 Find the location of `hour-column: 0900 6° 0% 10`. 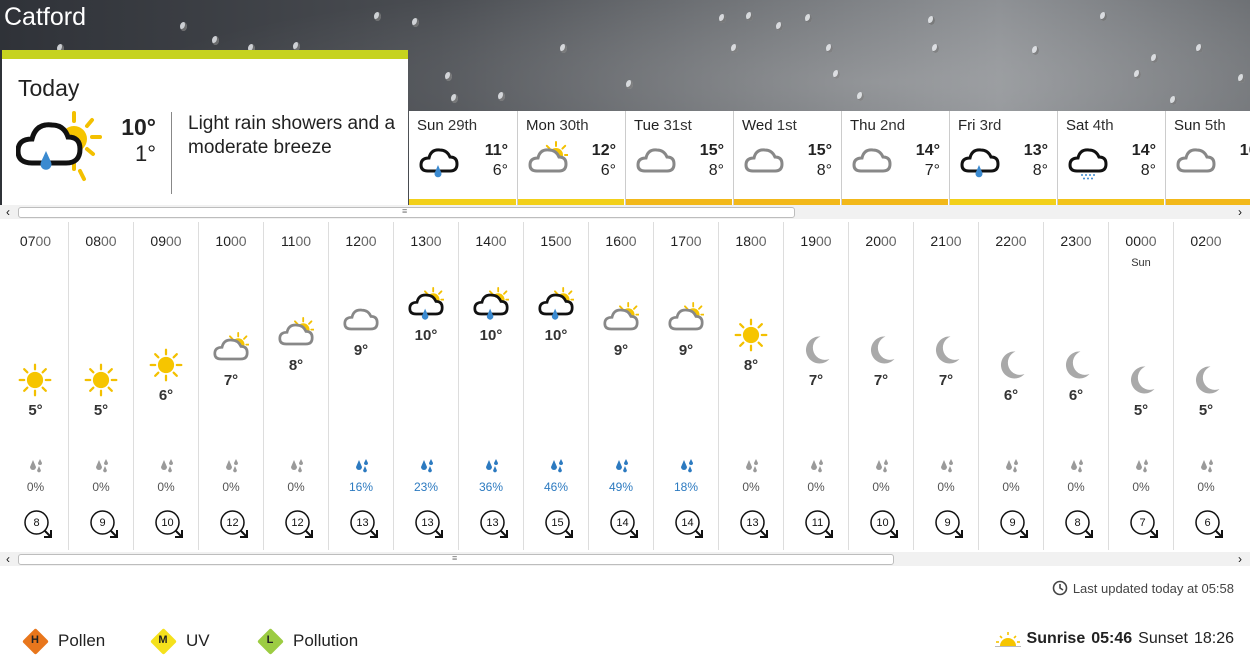

hour-column: 0900 6° 0% 10 is located at coordinates (165, 386).